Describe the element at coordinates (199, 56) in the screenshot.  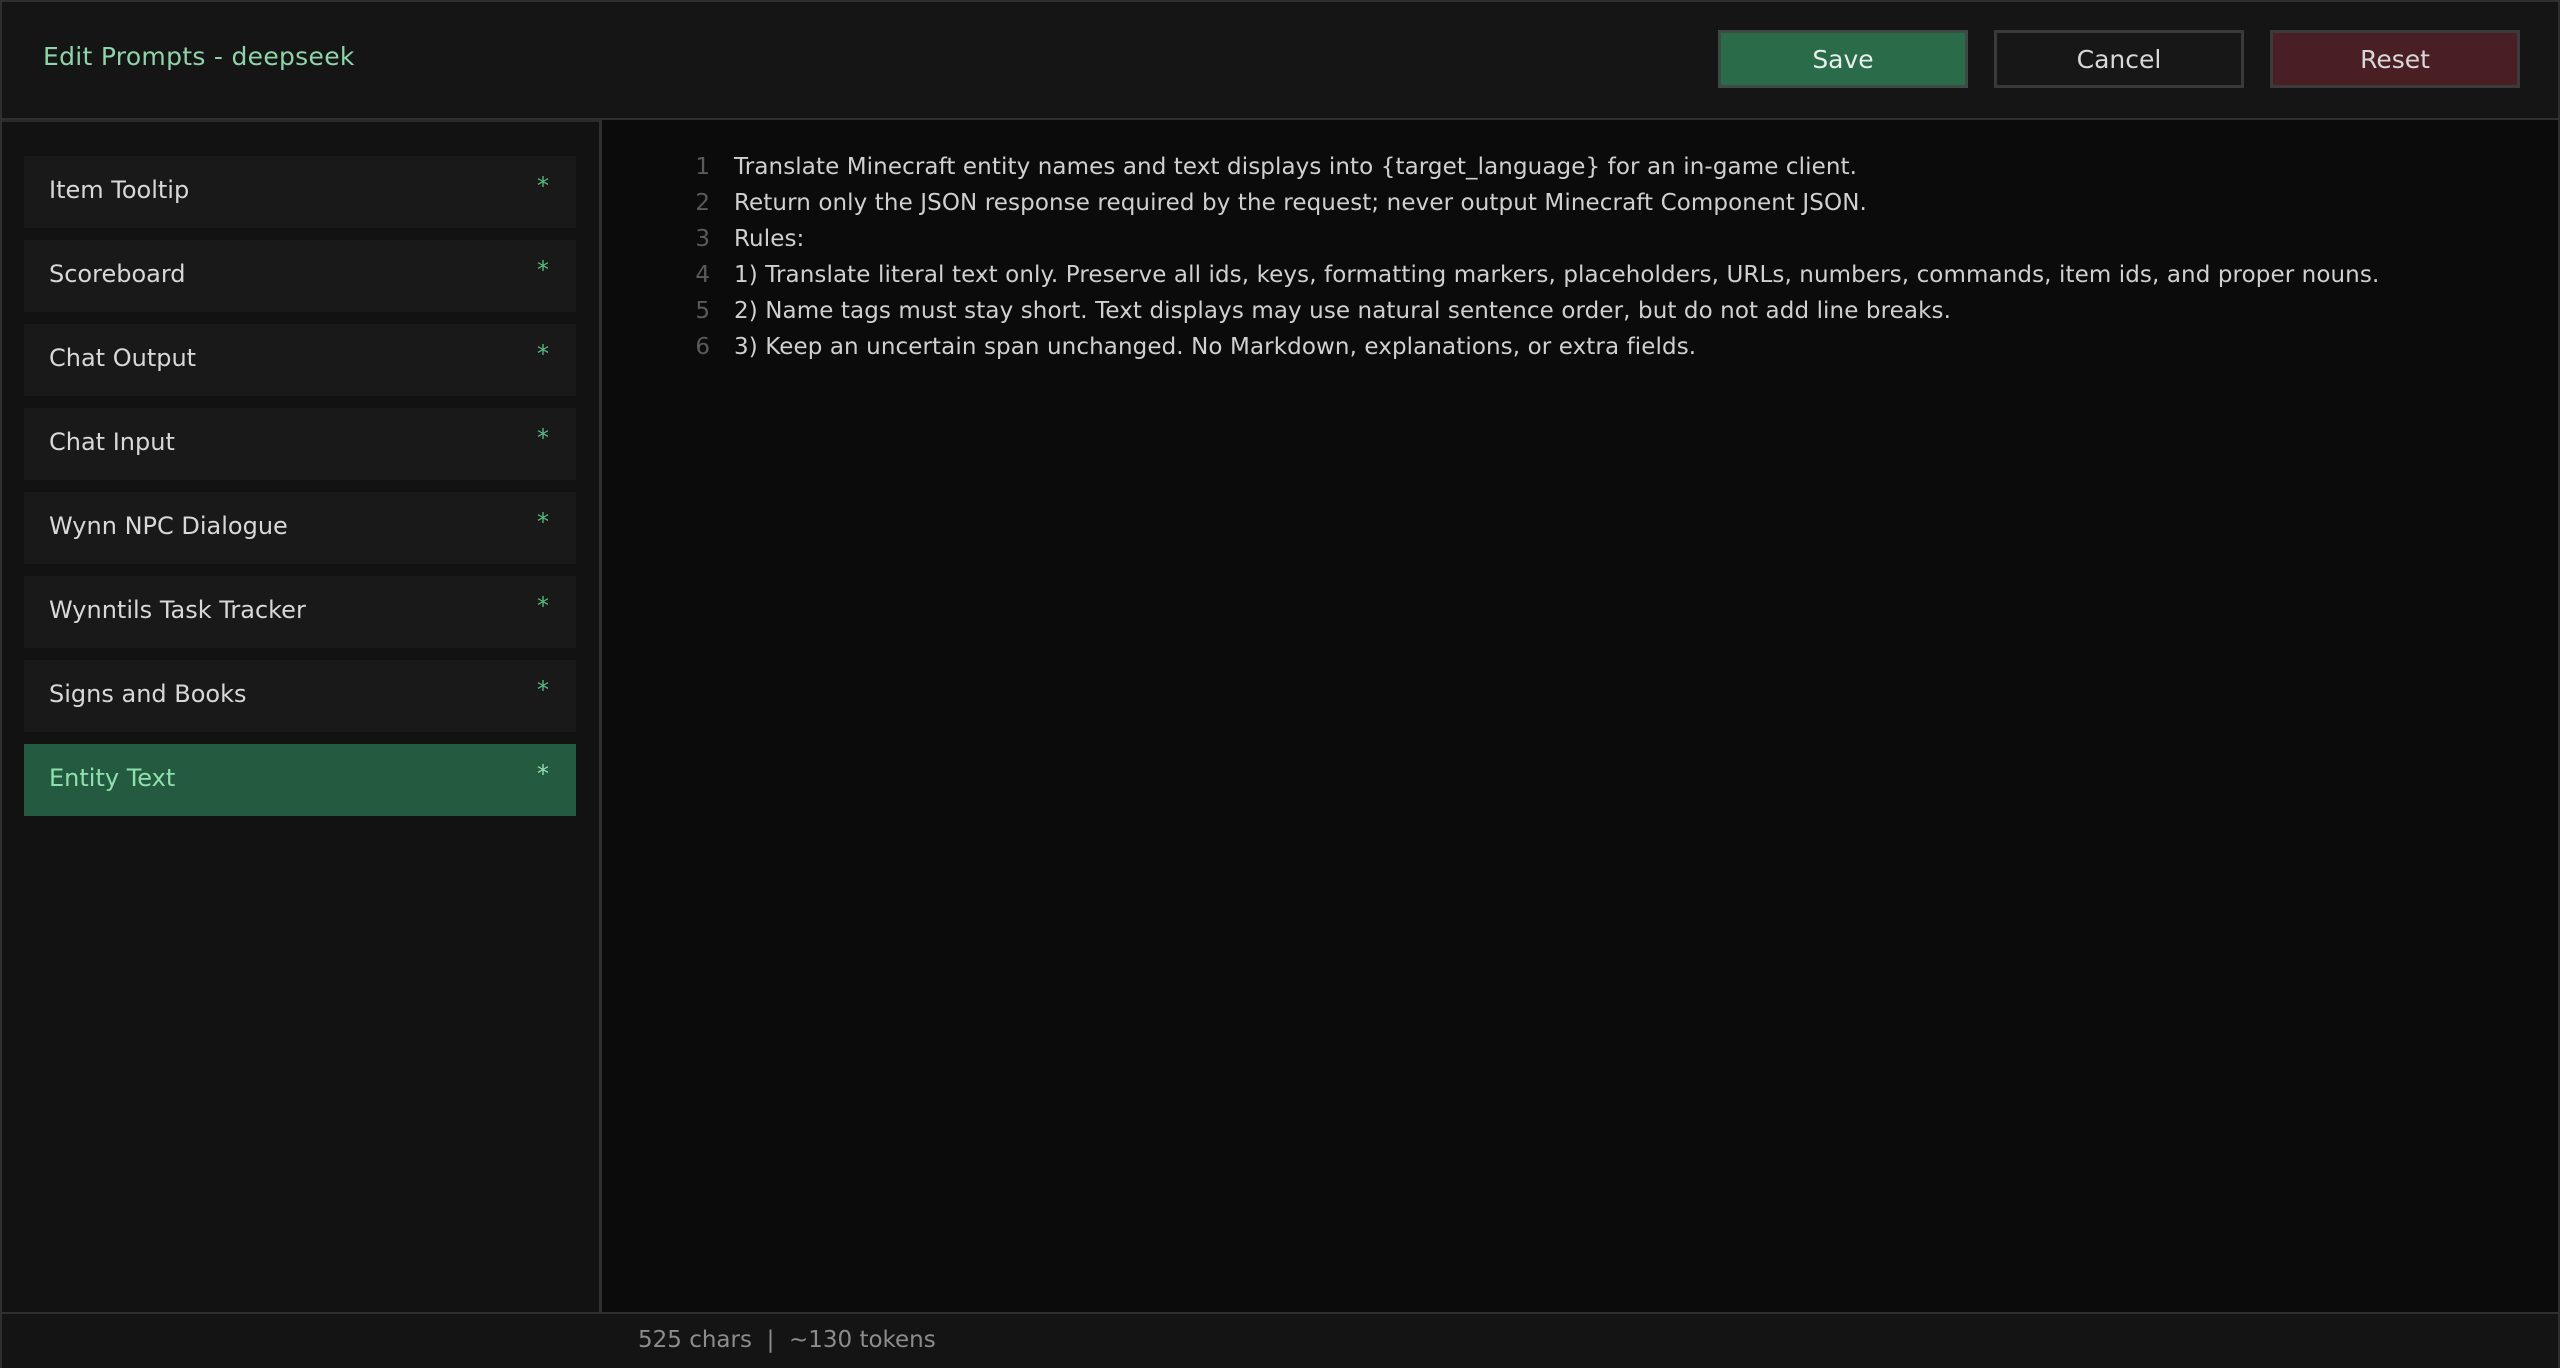
I see `window-title: Edit Prompts - deepseek` at that location.